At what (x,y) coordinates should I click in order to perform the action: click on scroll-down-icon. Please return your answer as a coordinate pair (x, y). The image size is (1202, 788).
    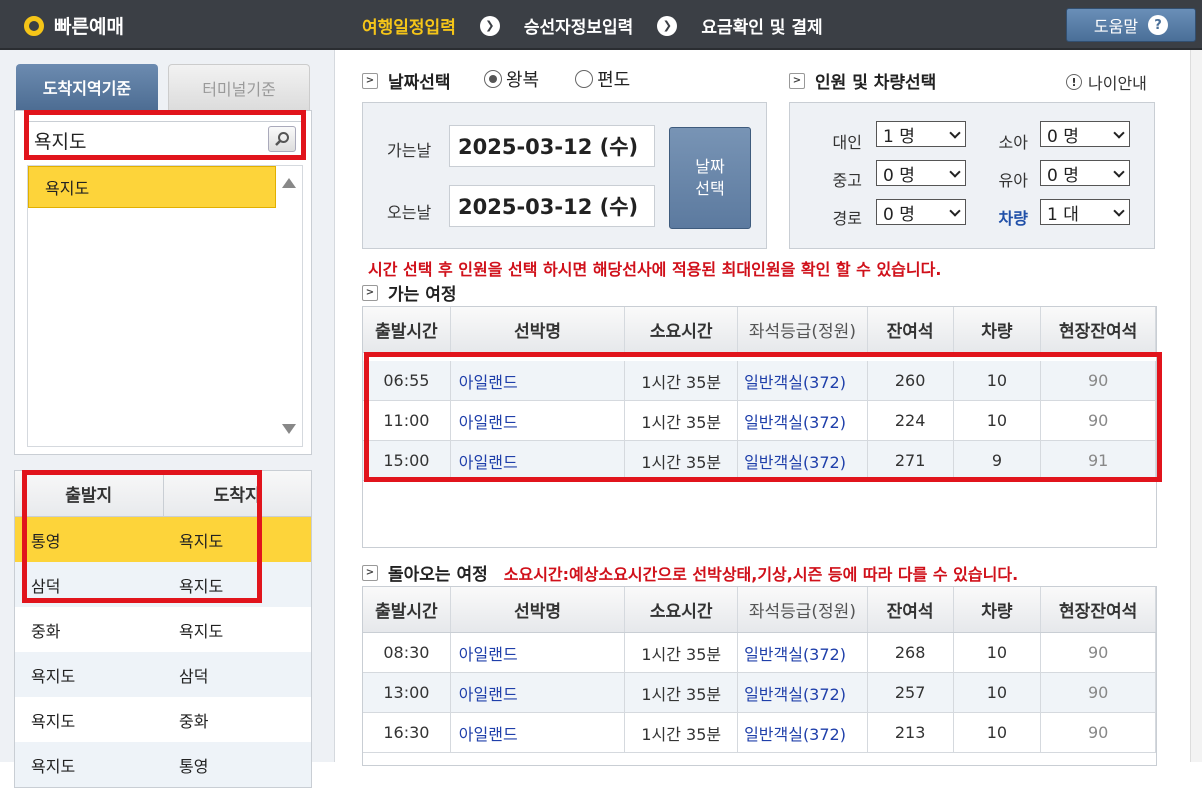
    Looking at the image, I should click on (289, 429).